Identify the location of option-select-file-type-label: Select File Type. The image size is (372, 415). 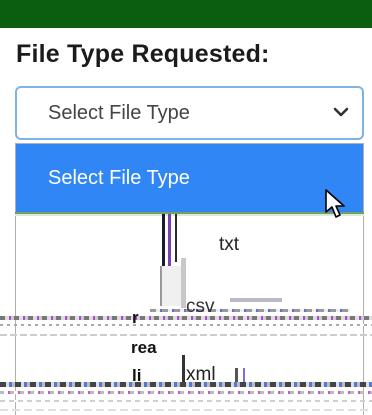
(119, 178).